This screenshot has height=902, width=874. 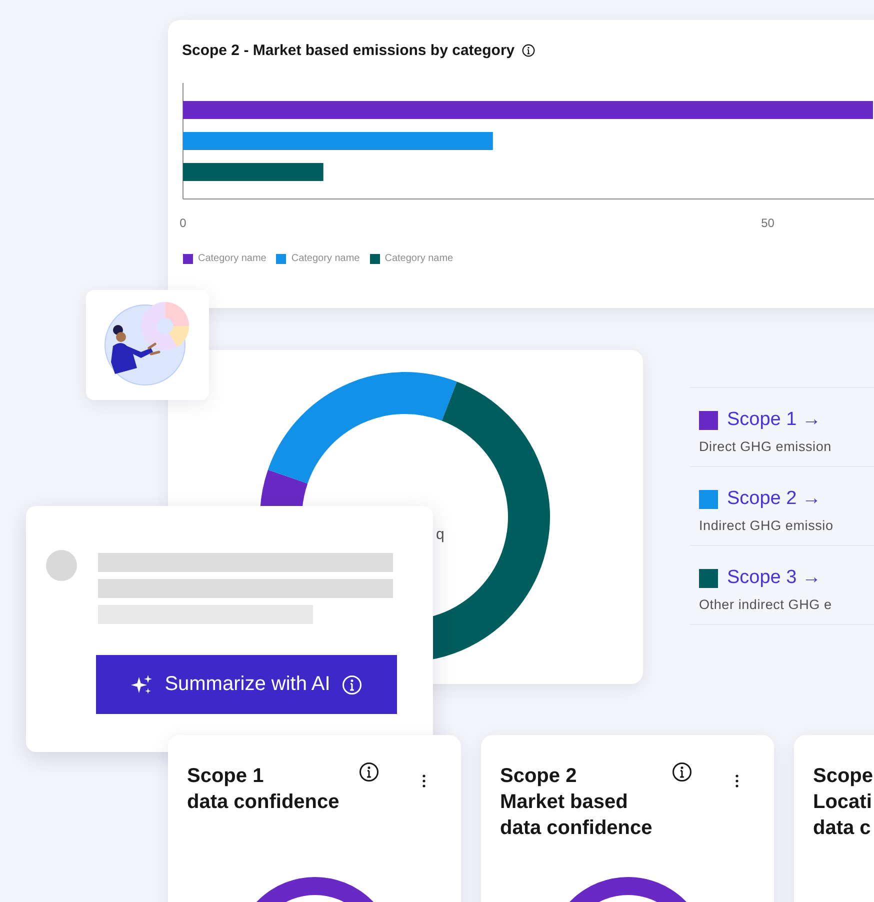 I want to click on sparkle-icon, so click(x=141, y=685).